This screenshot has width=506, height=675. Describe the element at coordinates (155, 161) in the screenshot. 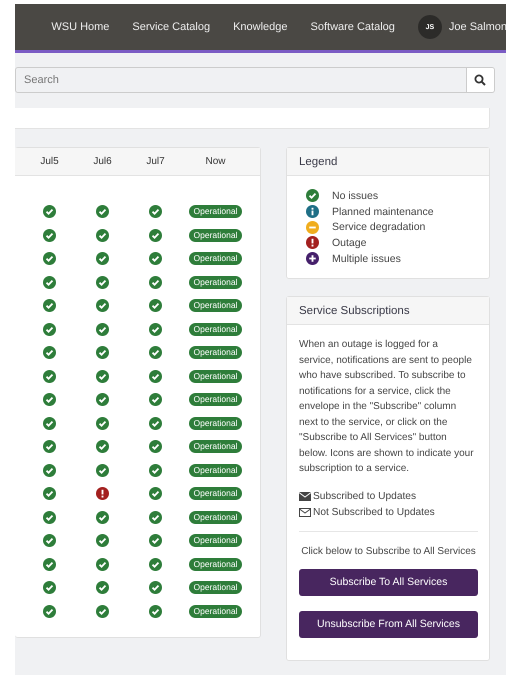

I see `column-header: Jul7` at that location.